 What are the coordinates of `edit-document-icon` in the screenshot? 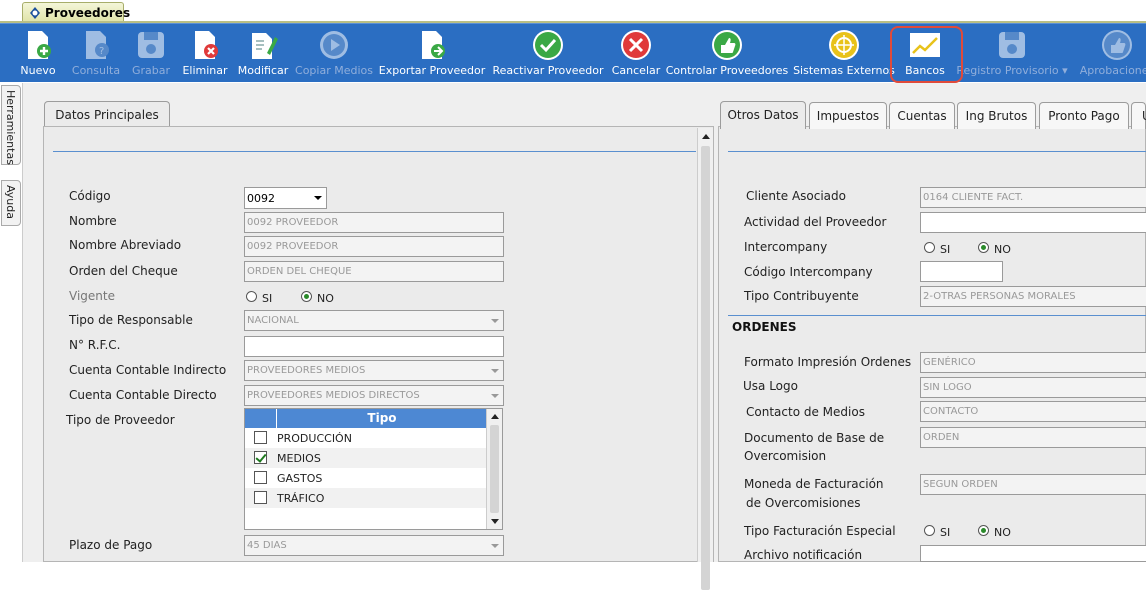 It's located at (265, 46).